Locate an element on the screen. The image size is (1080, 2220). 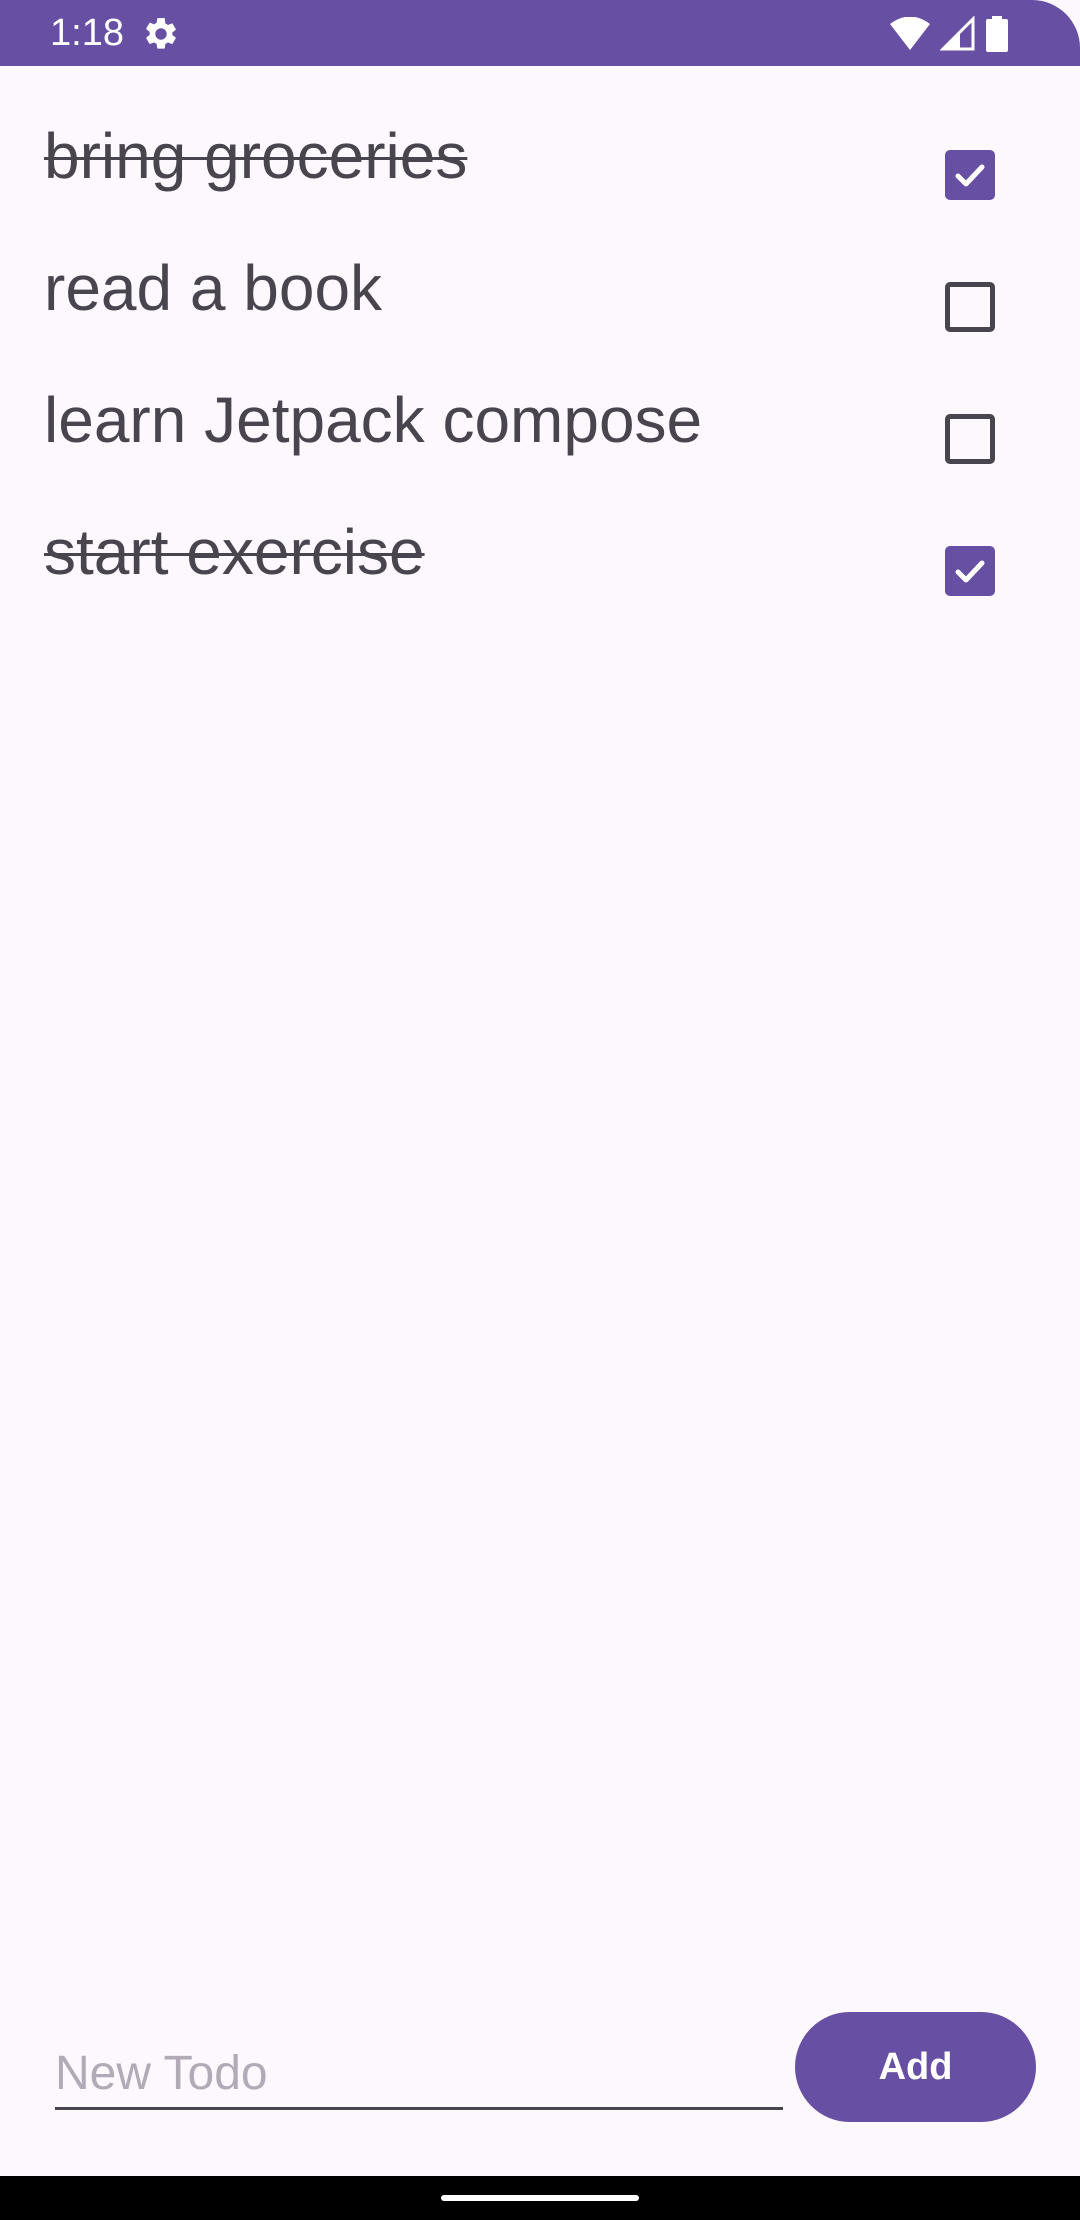
todo-item: bring groceries is located at coordinates (540, 176).